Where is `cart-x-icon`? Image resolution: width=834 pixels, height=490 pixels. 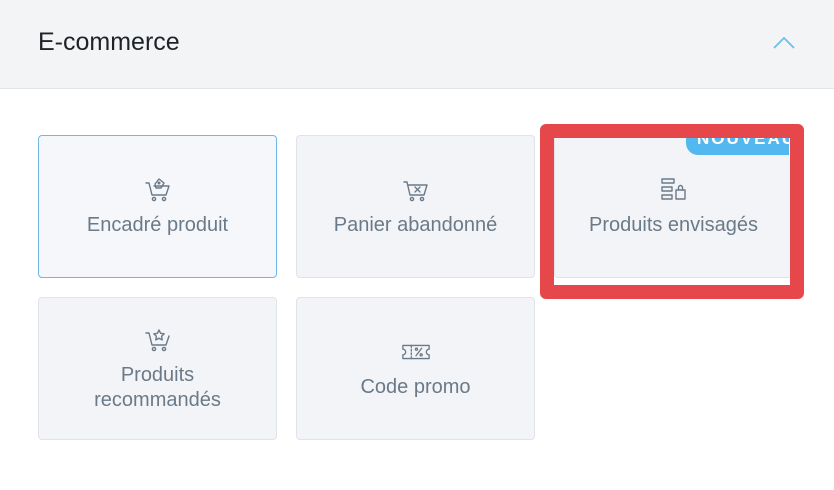 cart-x-icon is located at coordinates (416, 190).